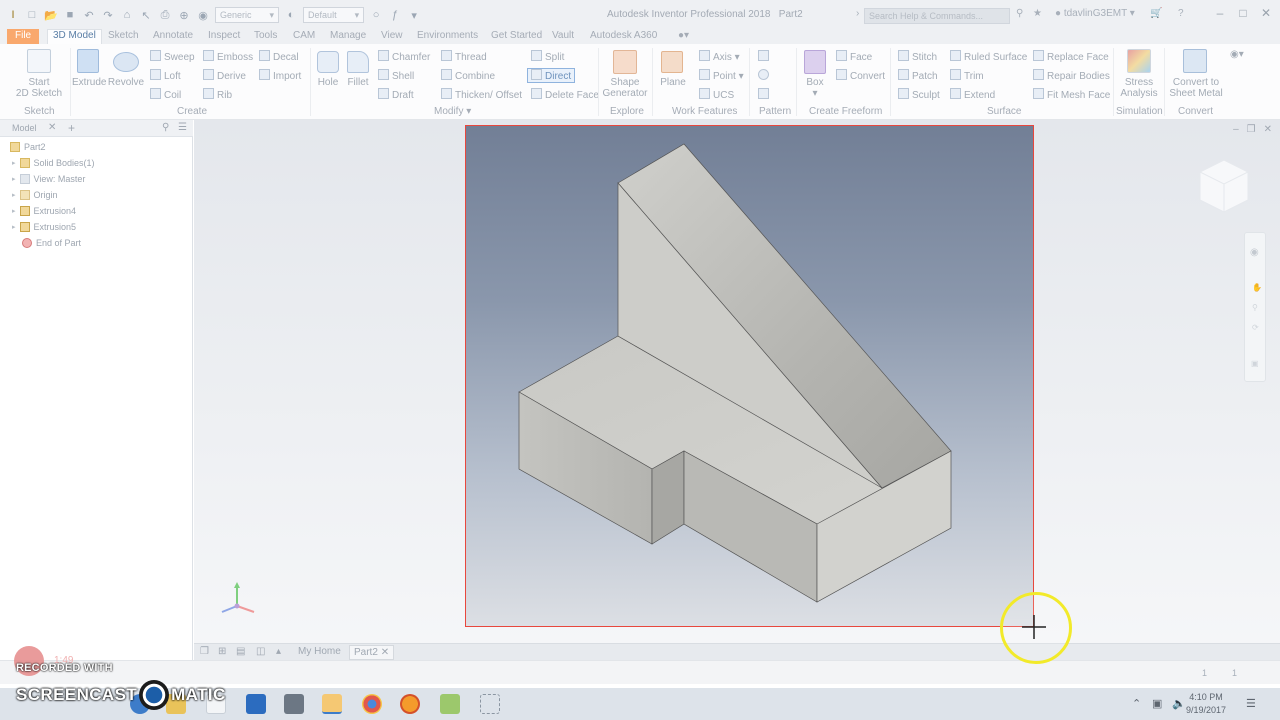 The image size is (1280, 720). I want to click on ribbon-toggle-icon: ●▾, so click(683, 36).